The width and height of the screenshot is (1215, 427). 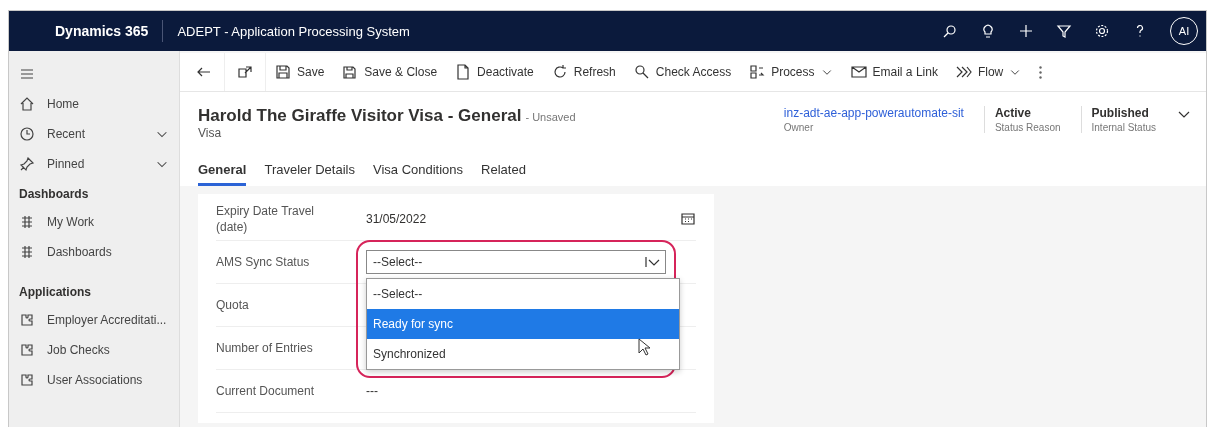 What do you see at coordinates (873, 113) in the screenshot?
I see `owner-link: inz-adt-ae-app-powerautomate-sit` at bounding box center [873, 113].